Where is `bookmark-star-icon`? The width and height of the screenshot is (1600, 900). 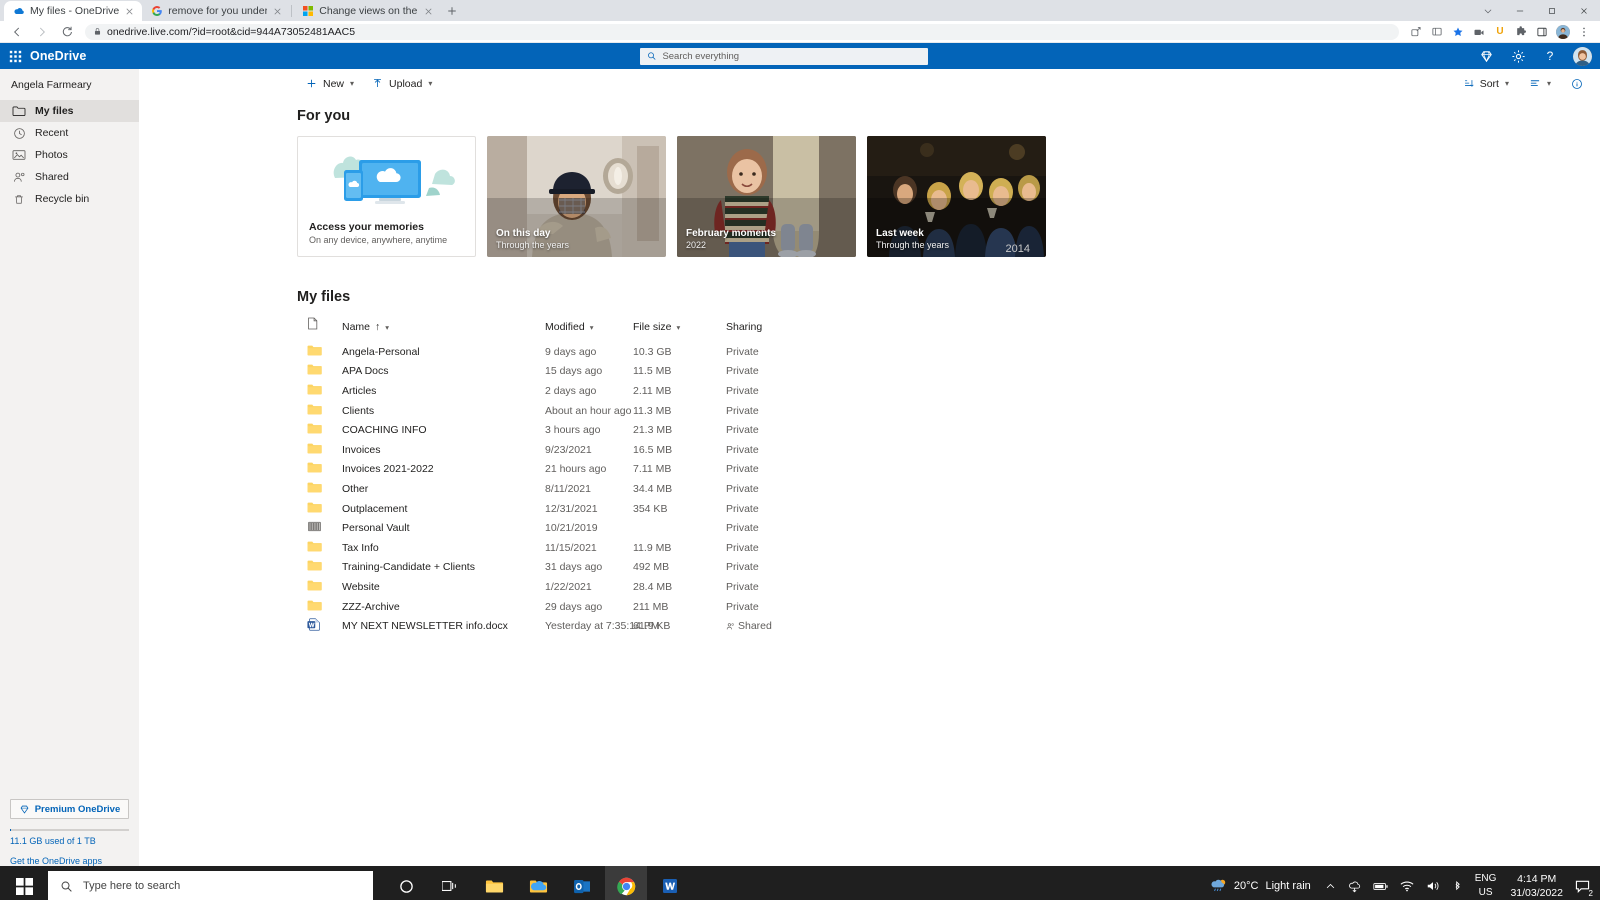
bookmark-star-icon is located at coordinates (1458, 32).